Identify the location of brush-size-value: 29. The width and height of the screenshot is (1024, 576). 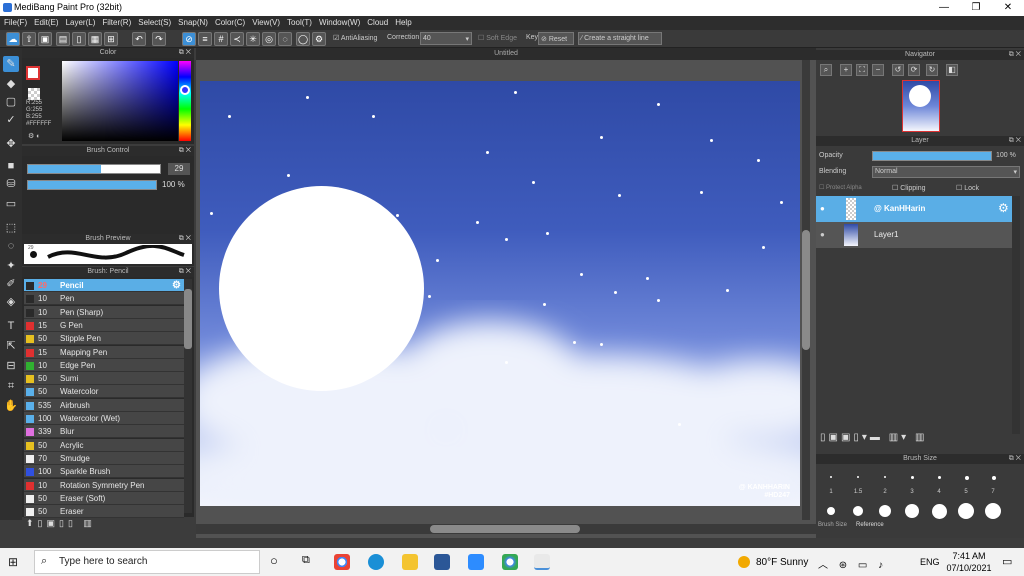
(179, 169).